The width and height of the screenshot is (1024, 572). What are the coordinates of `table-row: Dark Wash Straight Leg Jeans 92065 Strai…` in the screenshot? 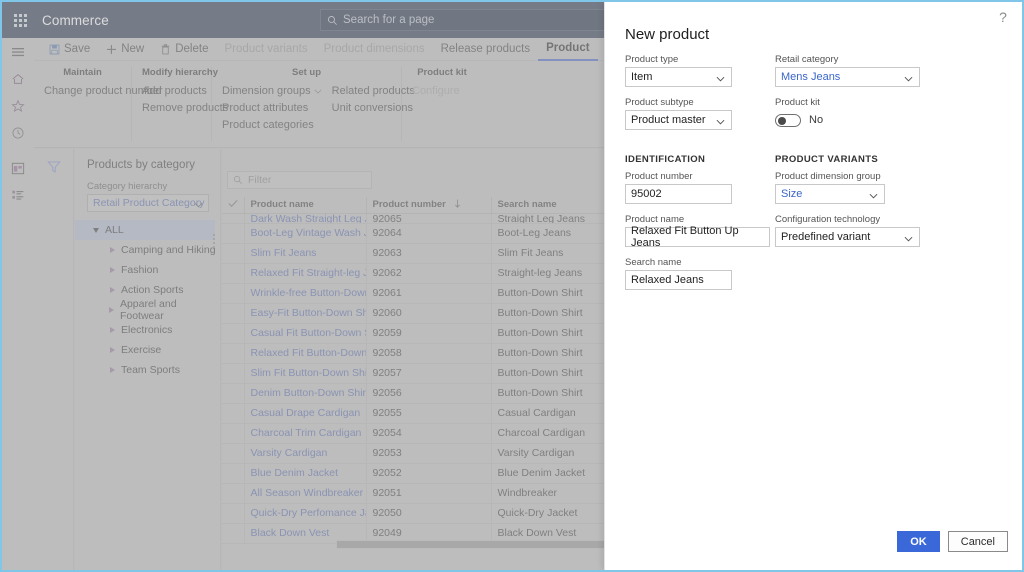 It's located at (413, 218).